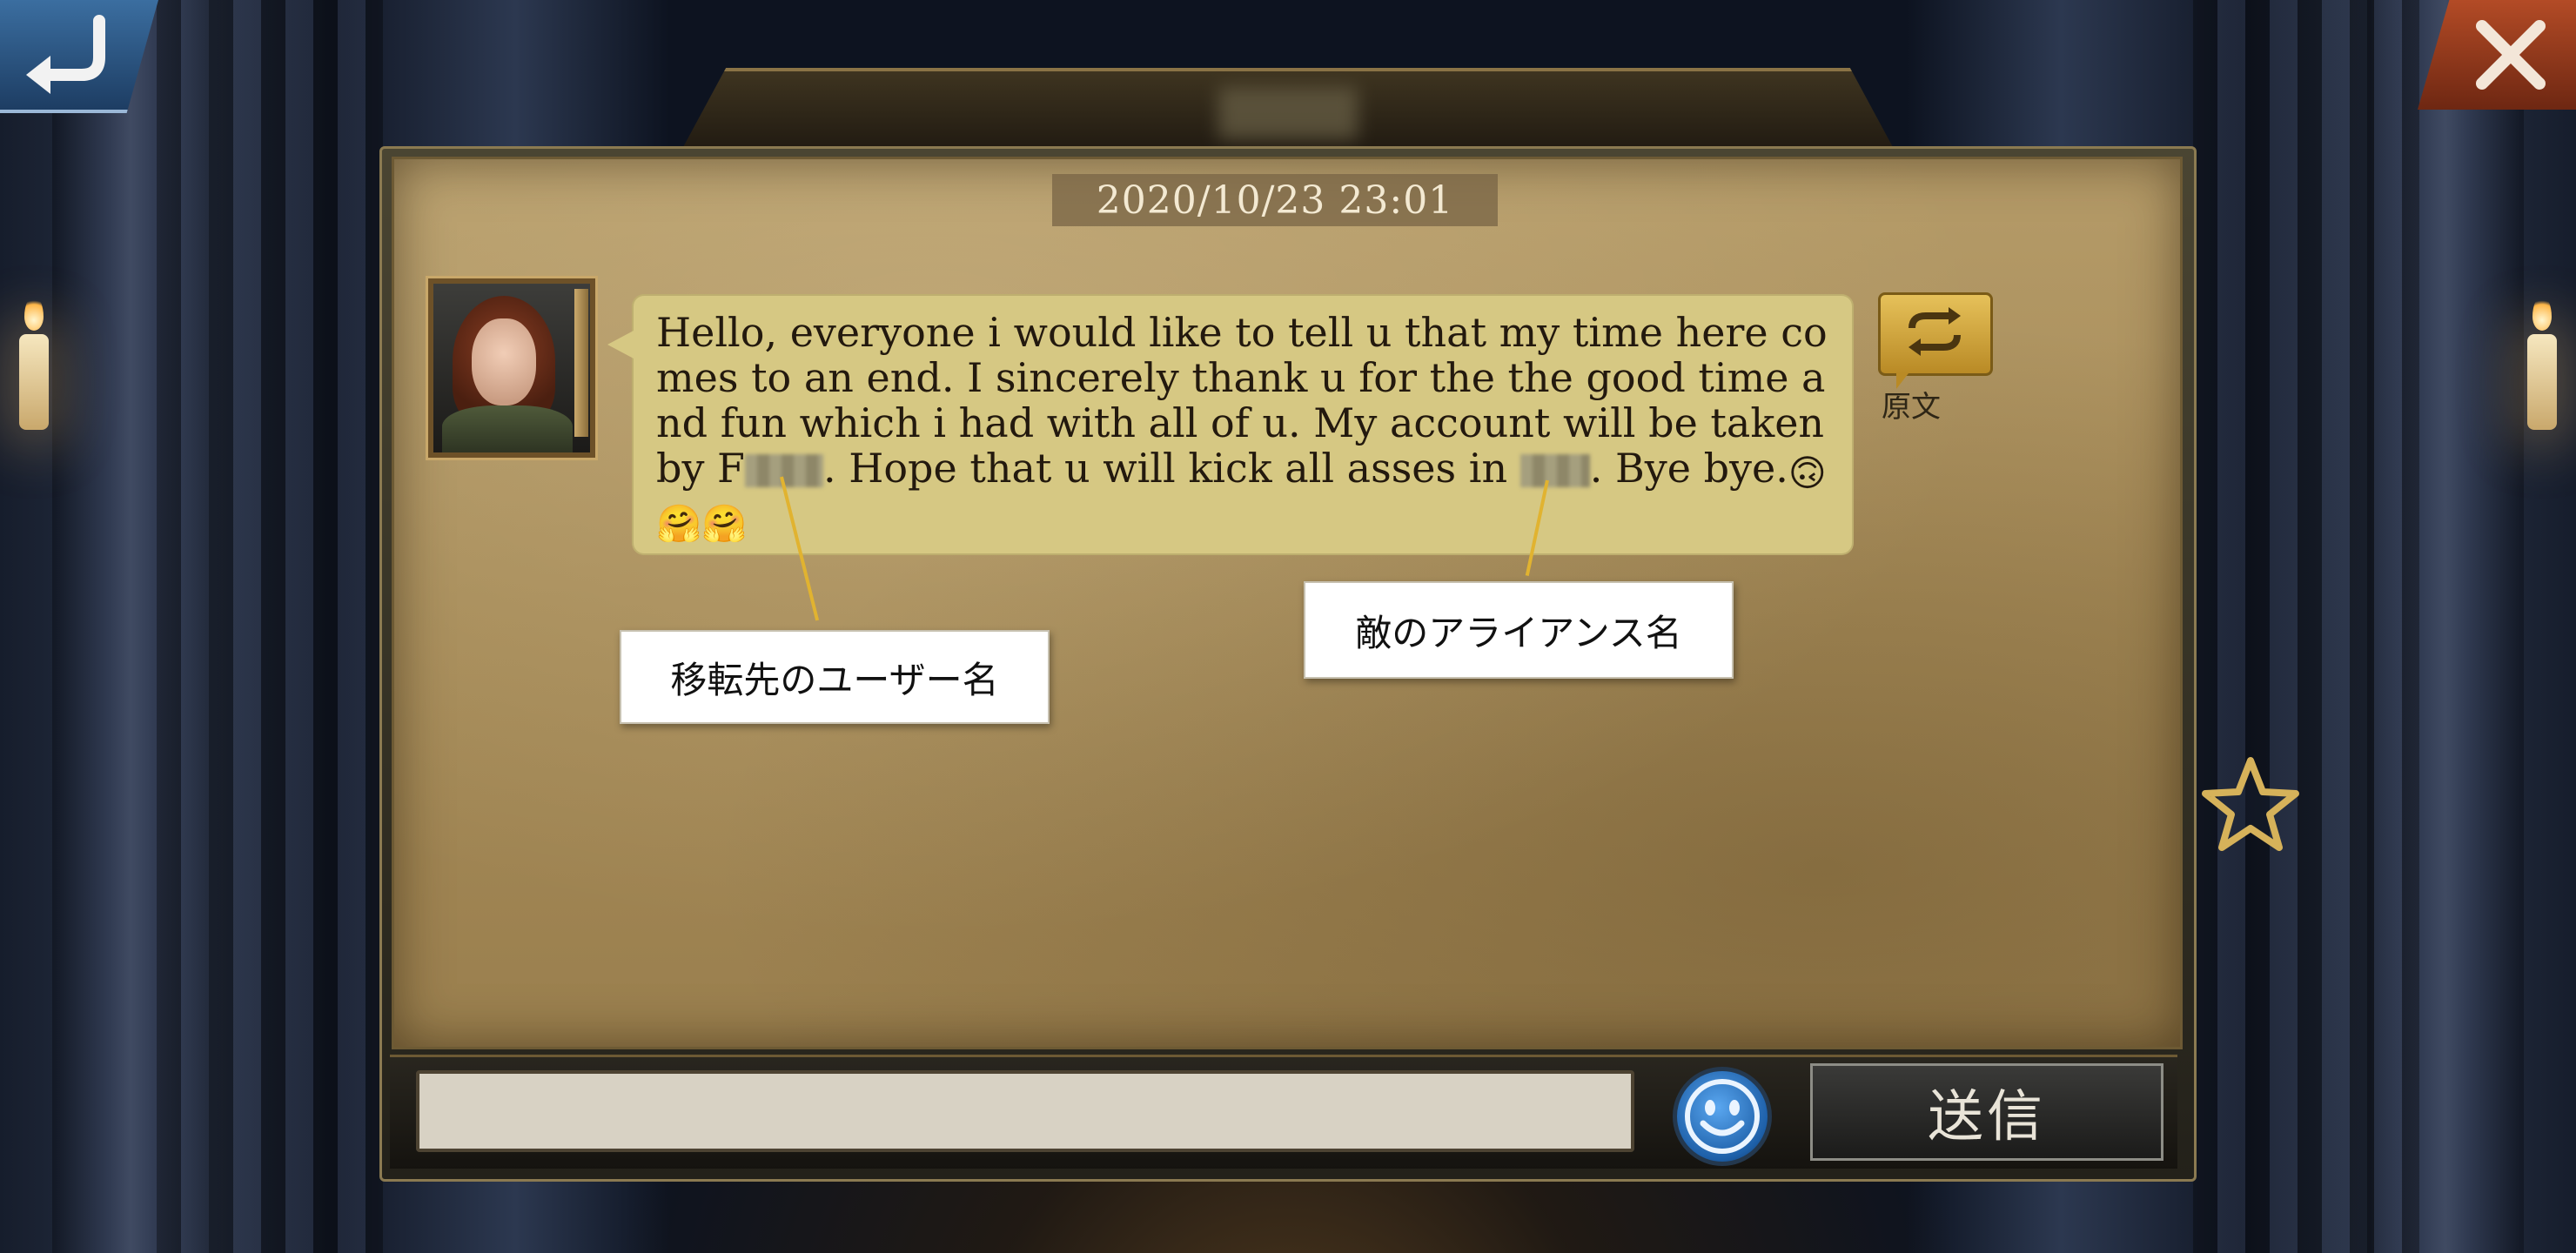 The image size is (2576, 1253). Describe the element at coordinates (2511, 55) in the screenshot. I see `close-icon` at that location.